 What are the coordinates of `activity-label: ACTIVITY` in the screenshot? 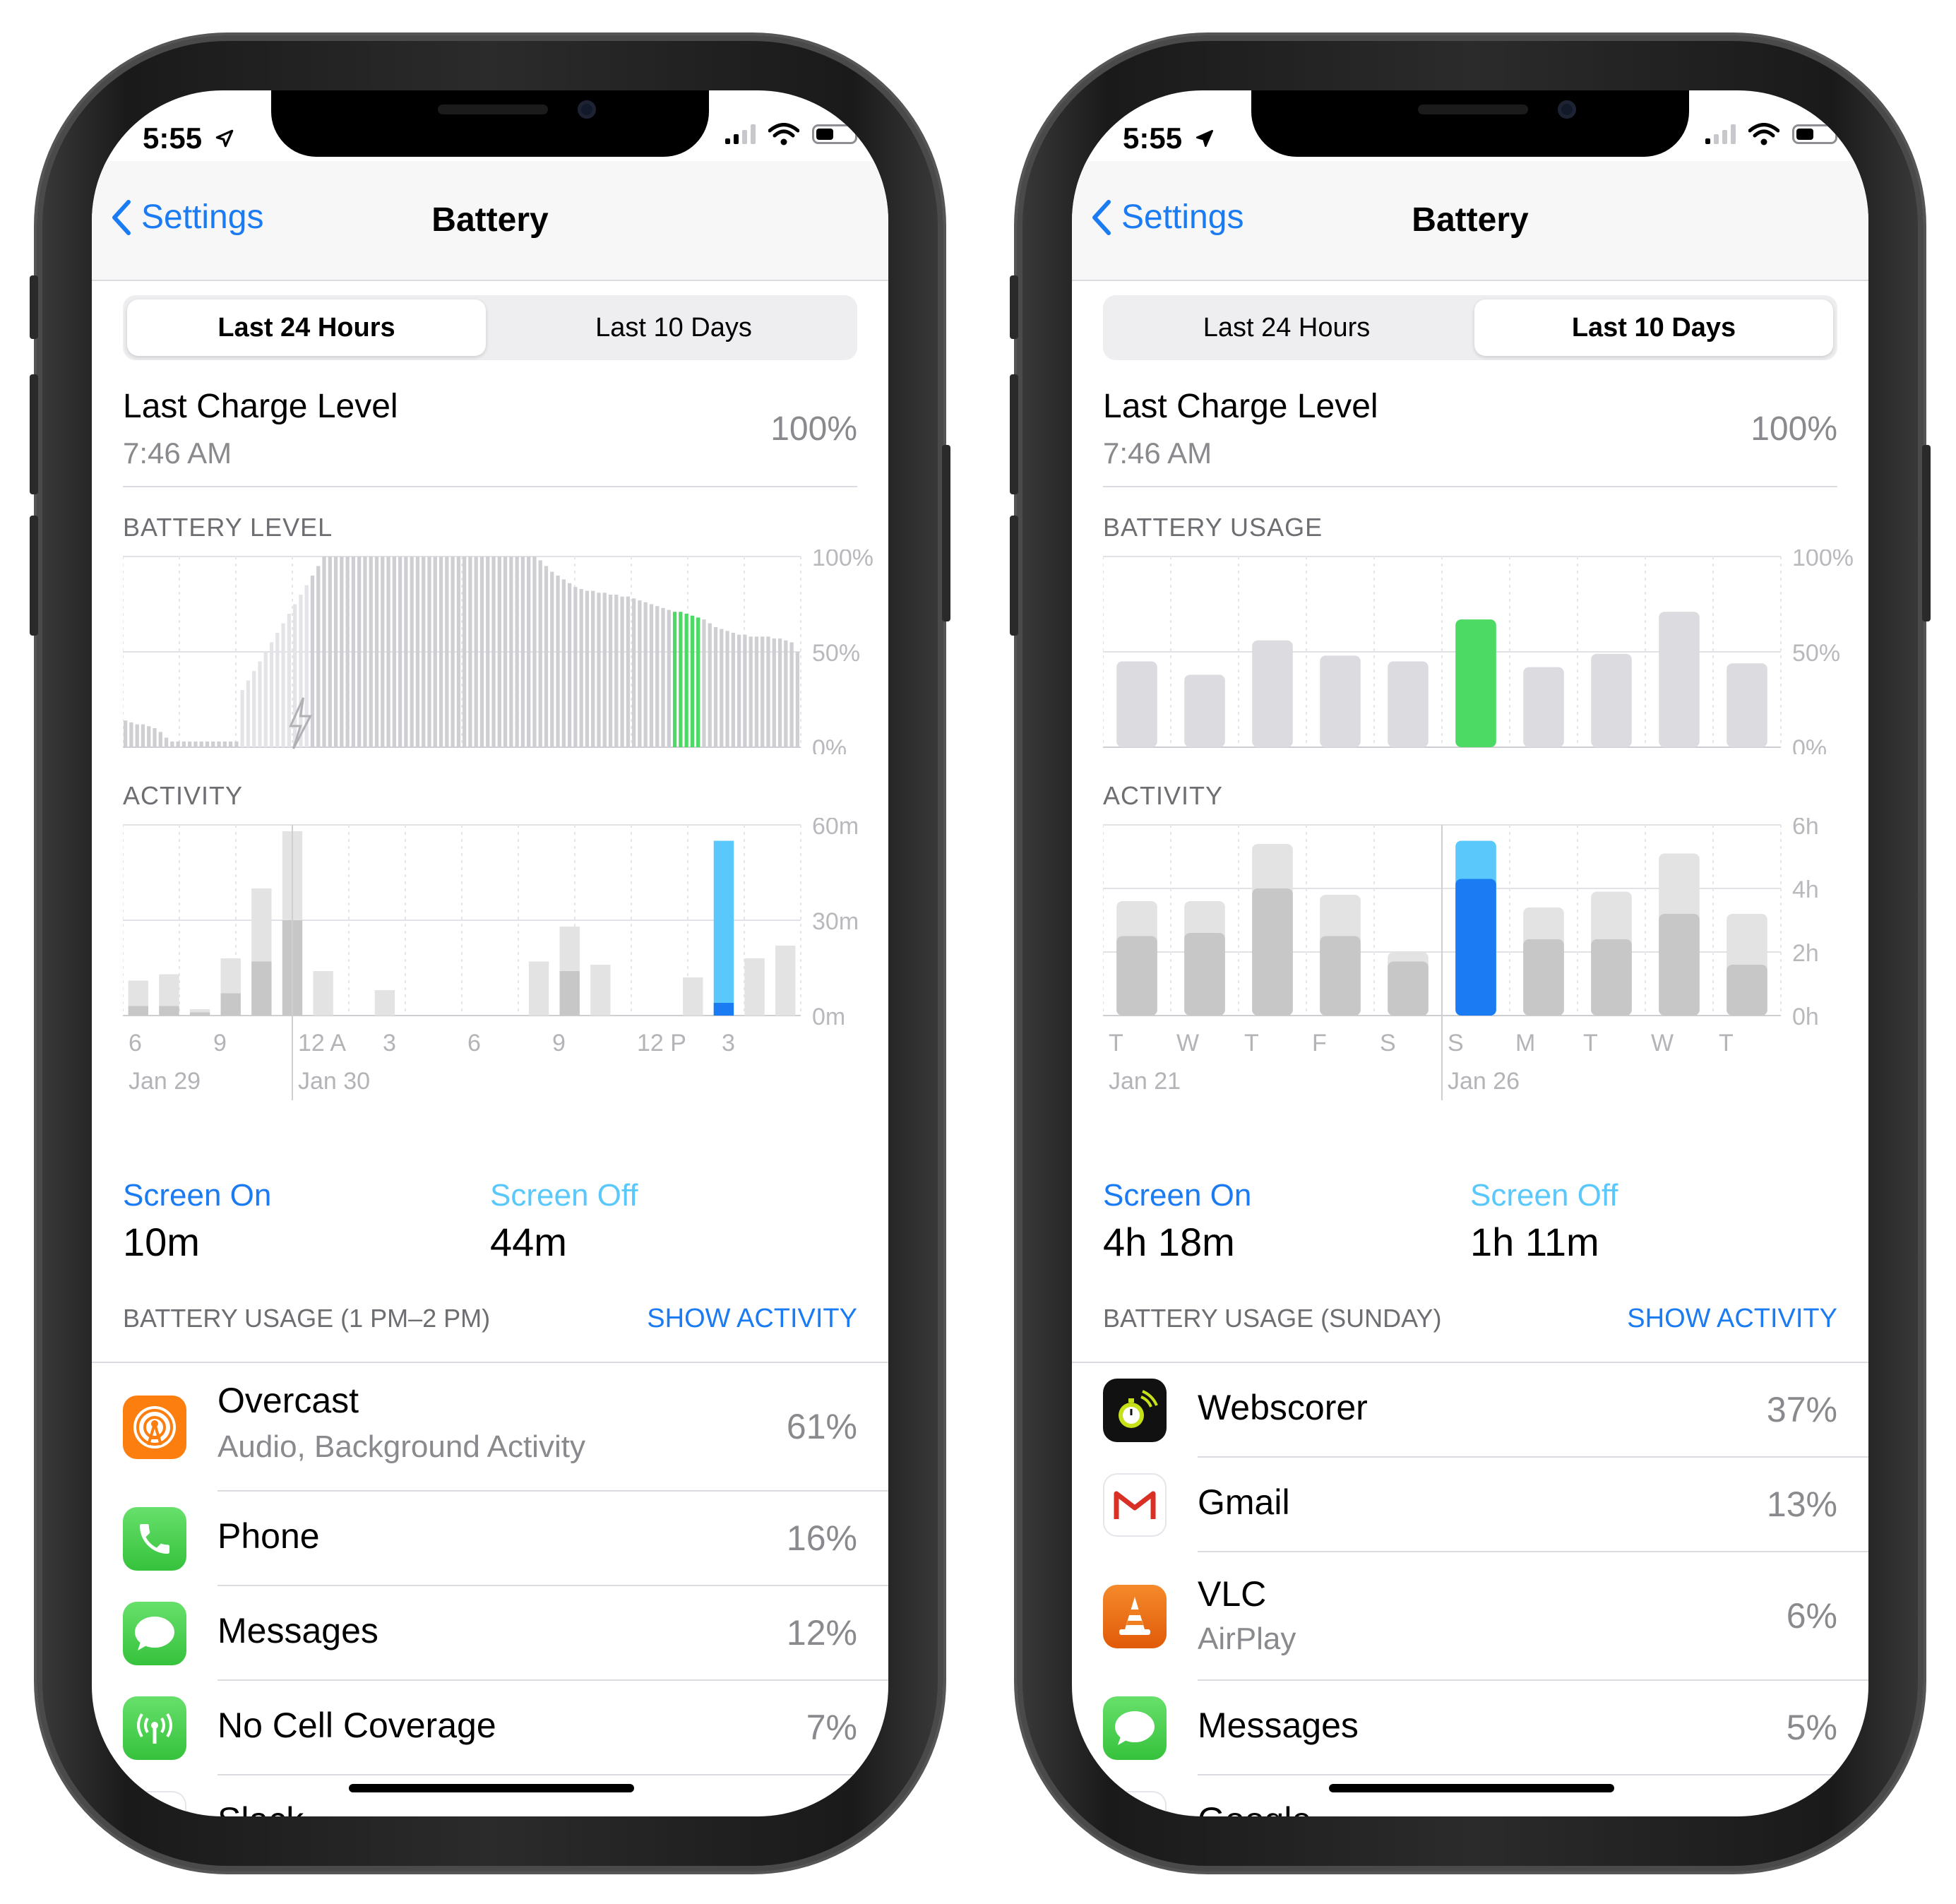 It's located at (1163, 795).